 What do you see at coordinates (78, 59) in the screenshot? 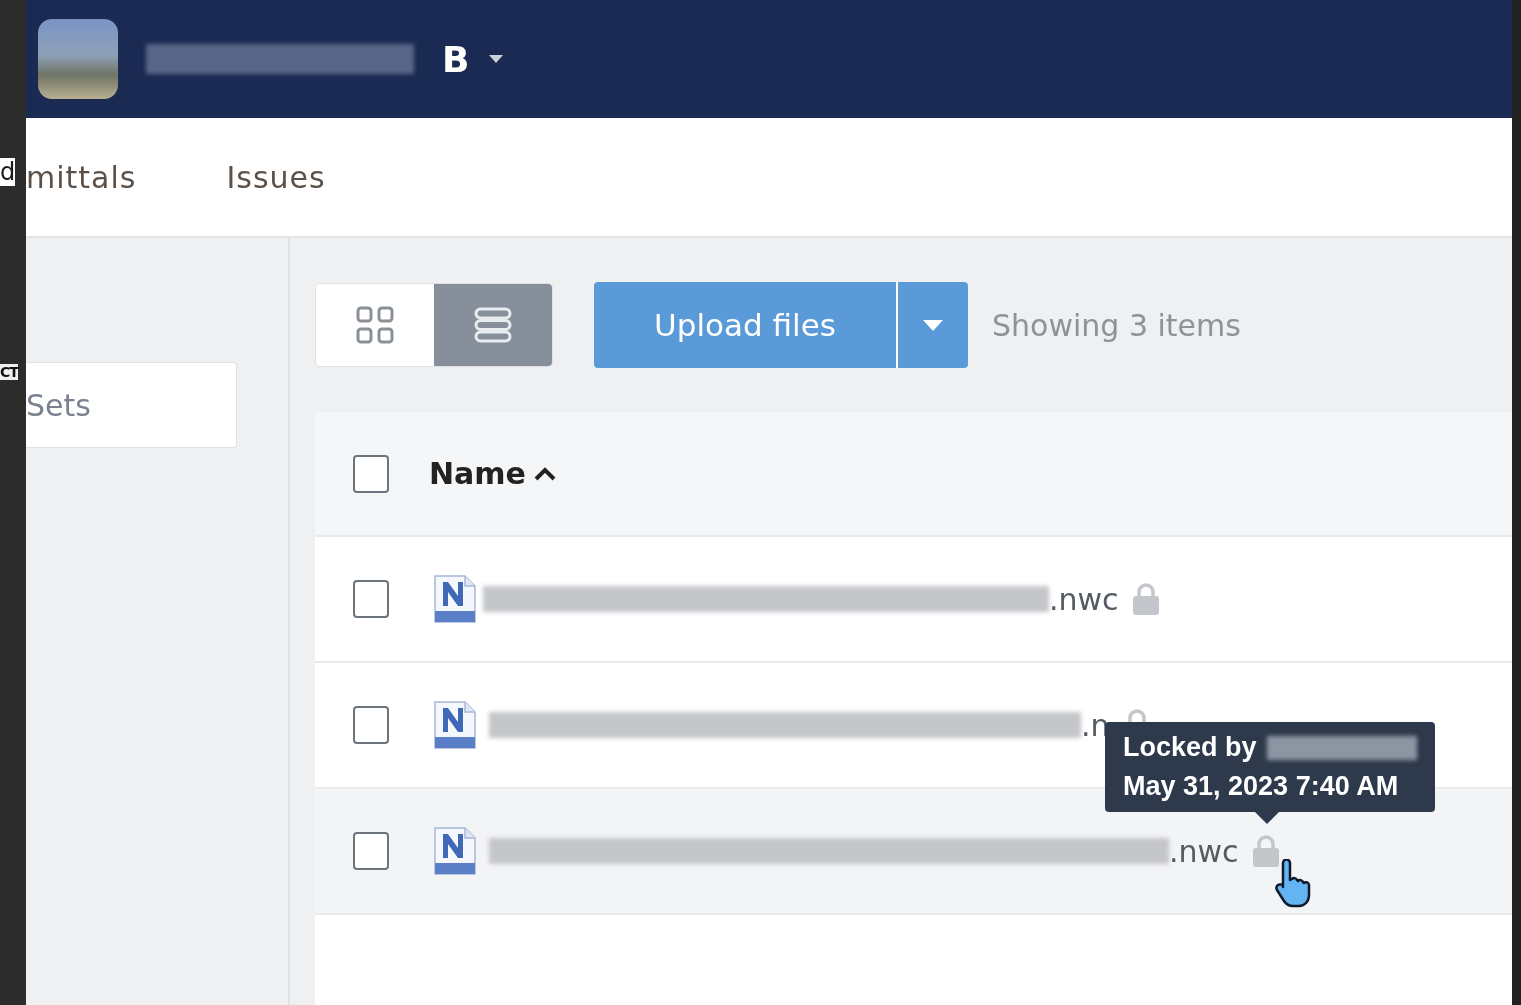
I see `project-photo-placeholder` at bounding box center [78, 59].